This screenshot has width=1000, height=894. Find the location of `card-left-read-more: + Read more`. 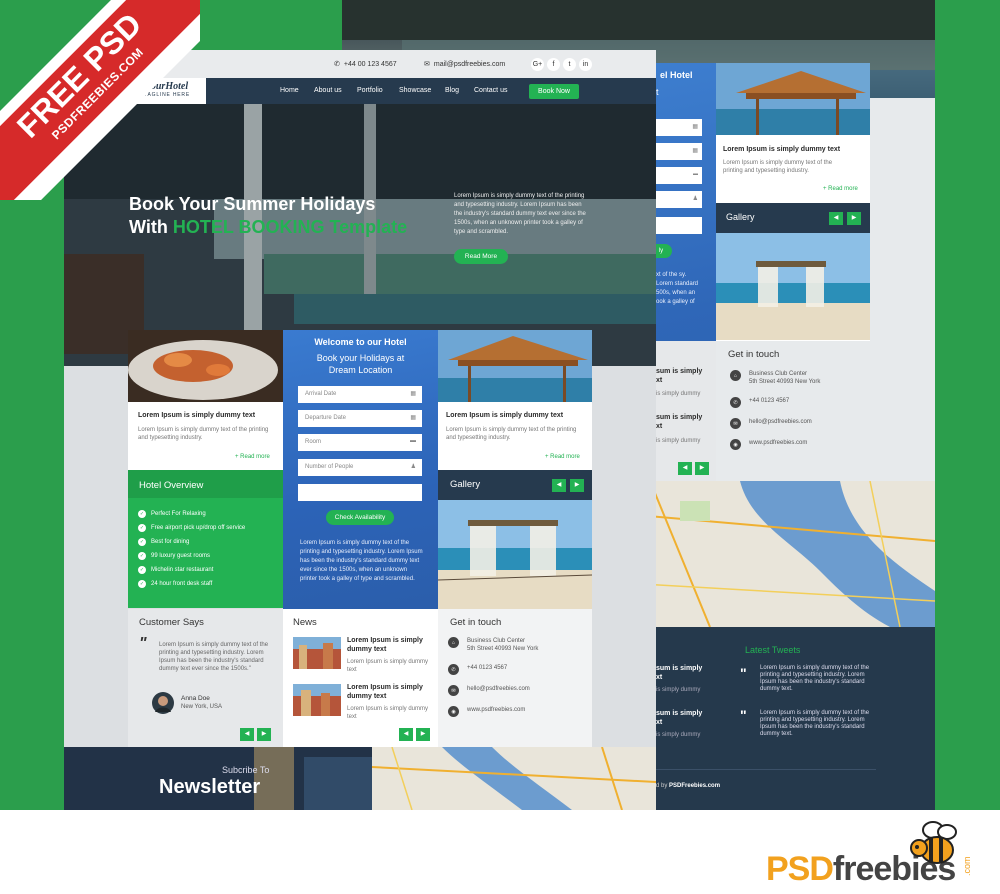

card-left-read-more: + Read more is located at coordinates (252, 457).